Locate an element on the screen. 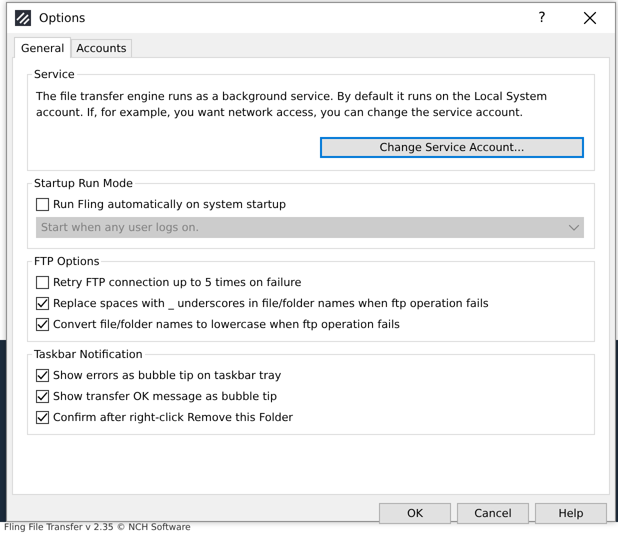 The width and height of the screenshot is (618, 534). dialog-button: Help is located at coordinates (571, 513).